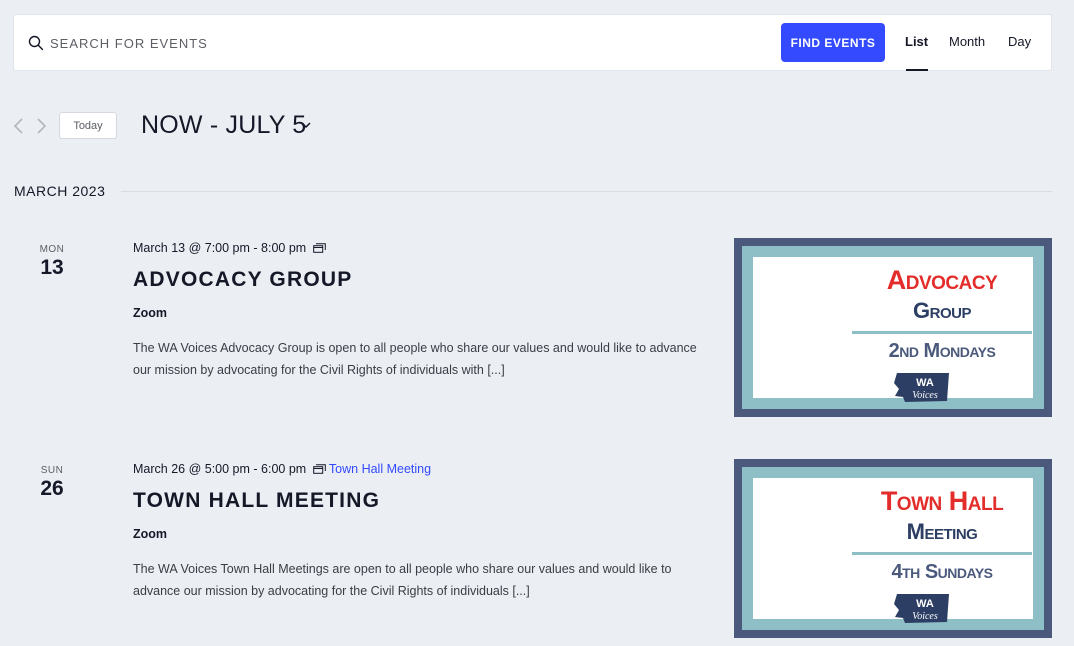  I want to click on events-search-bar: FIND EVENTS List Month Day, so click(532, 42).